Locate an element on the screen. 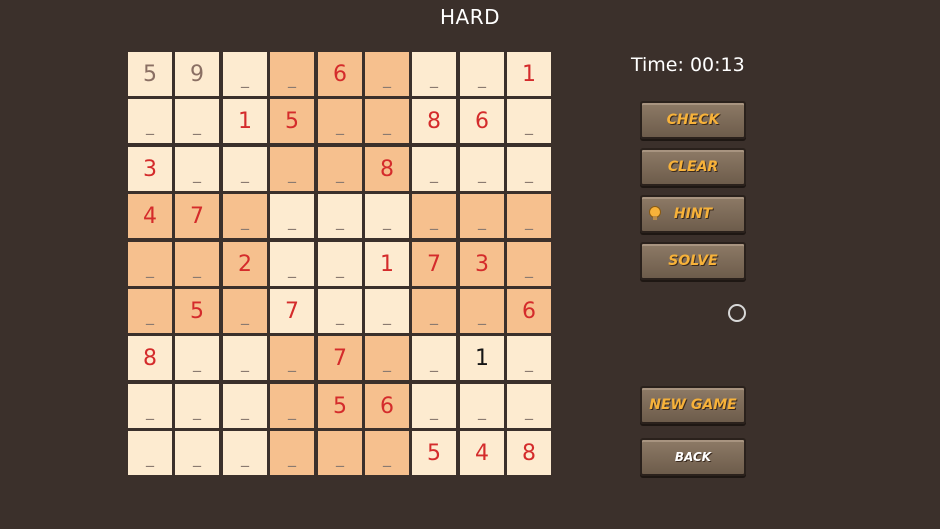 The width and height of the screenshot is (940, 529). sudoku-cell-r3c8: _ is located at coordinates (482, 169).